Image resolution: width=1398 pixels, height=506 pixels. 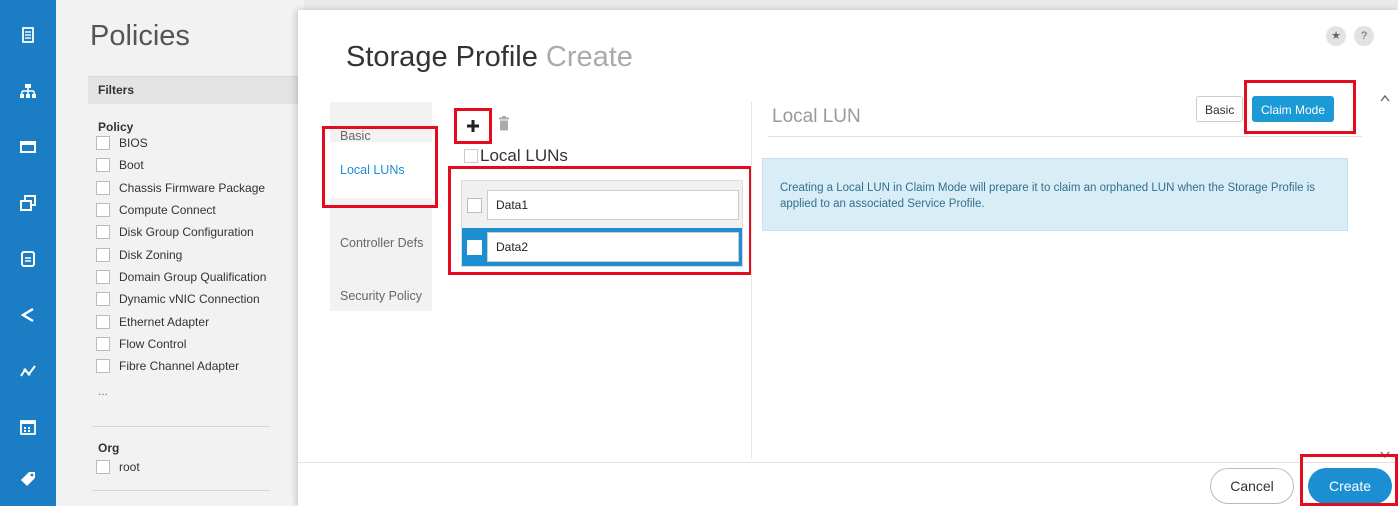 I want to click on policy-filter-item: Ethernet Adapter, so click(x=181, y=321).